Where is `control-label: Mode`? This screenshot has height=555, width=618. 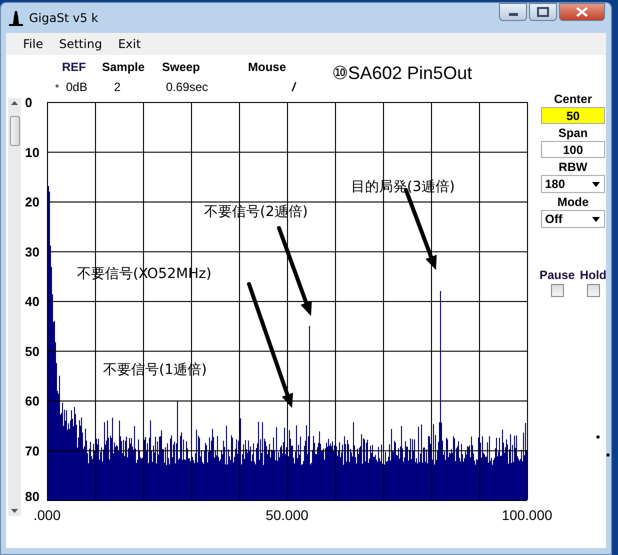 control-label: Mode is located at coordinates (573, 202).